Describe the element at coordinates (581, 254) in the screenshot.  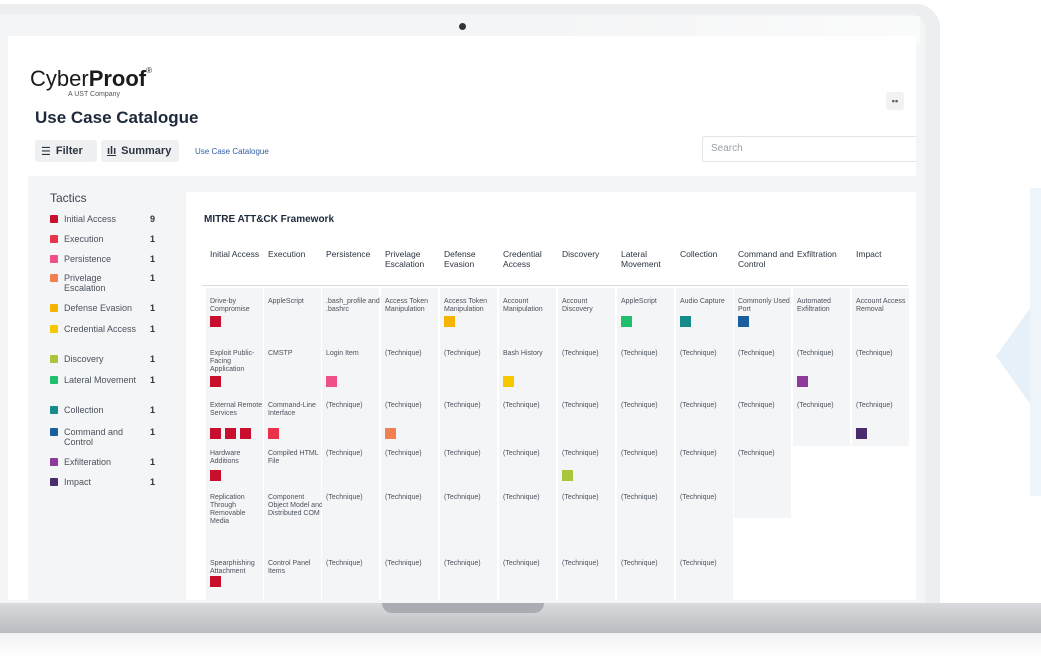
I see `matrix-column-header: Discovery` at that location.